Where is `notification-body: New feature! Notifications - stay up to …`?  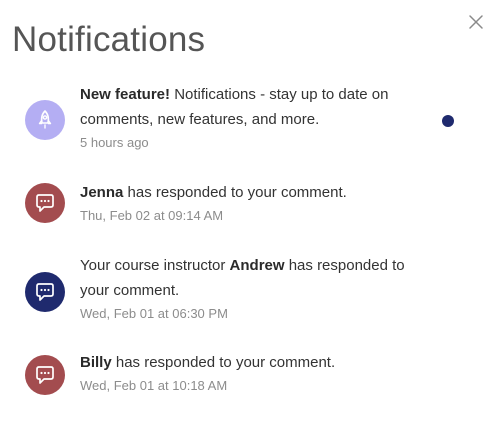 notification-body: New feature! Notifications - stay up to … is located at coordinates (255, 117).